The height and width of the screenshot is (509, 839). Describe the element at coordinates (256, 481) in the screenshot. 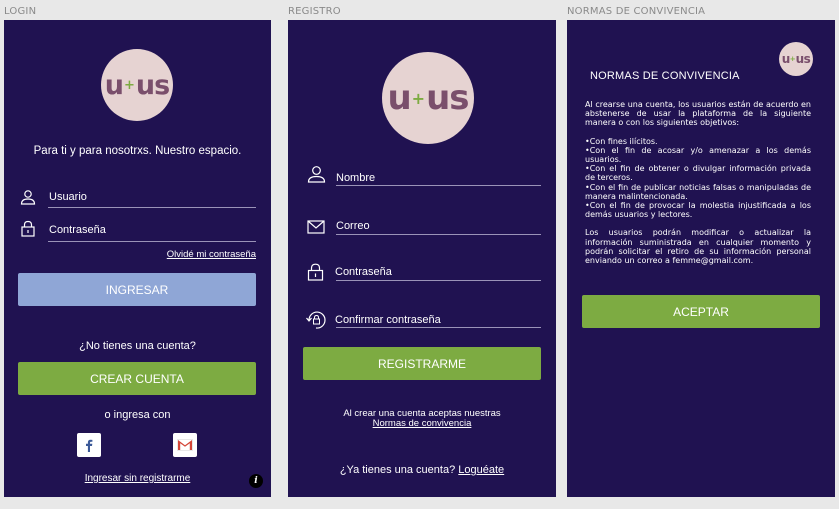

I see `info-icon: i` at that location.